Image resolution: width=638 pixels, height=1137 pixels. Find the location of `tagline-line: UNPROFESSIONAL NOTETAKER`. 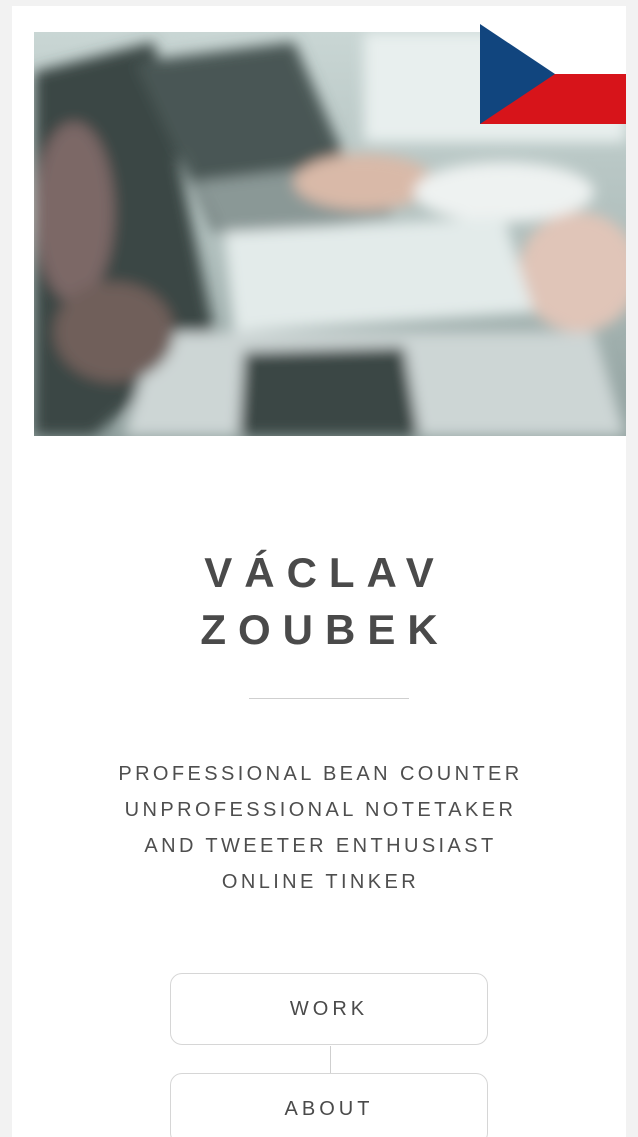

tagline-line: UNPROFESSIONAL NOTETAKER is located at coordinates (320, 810).